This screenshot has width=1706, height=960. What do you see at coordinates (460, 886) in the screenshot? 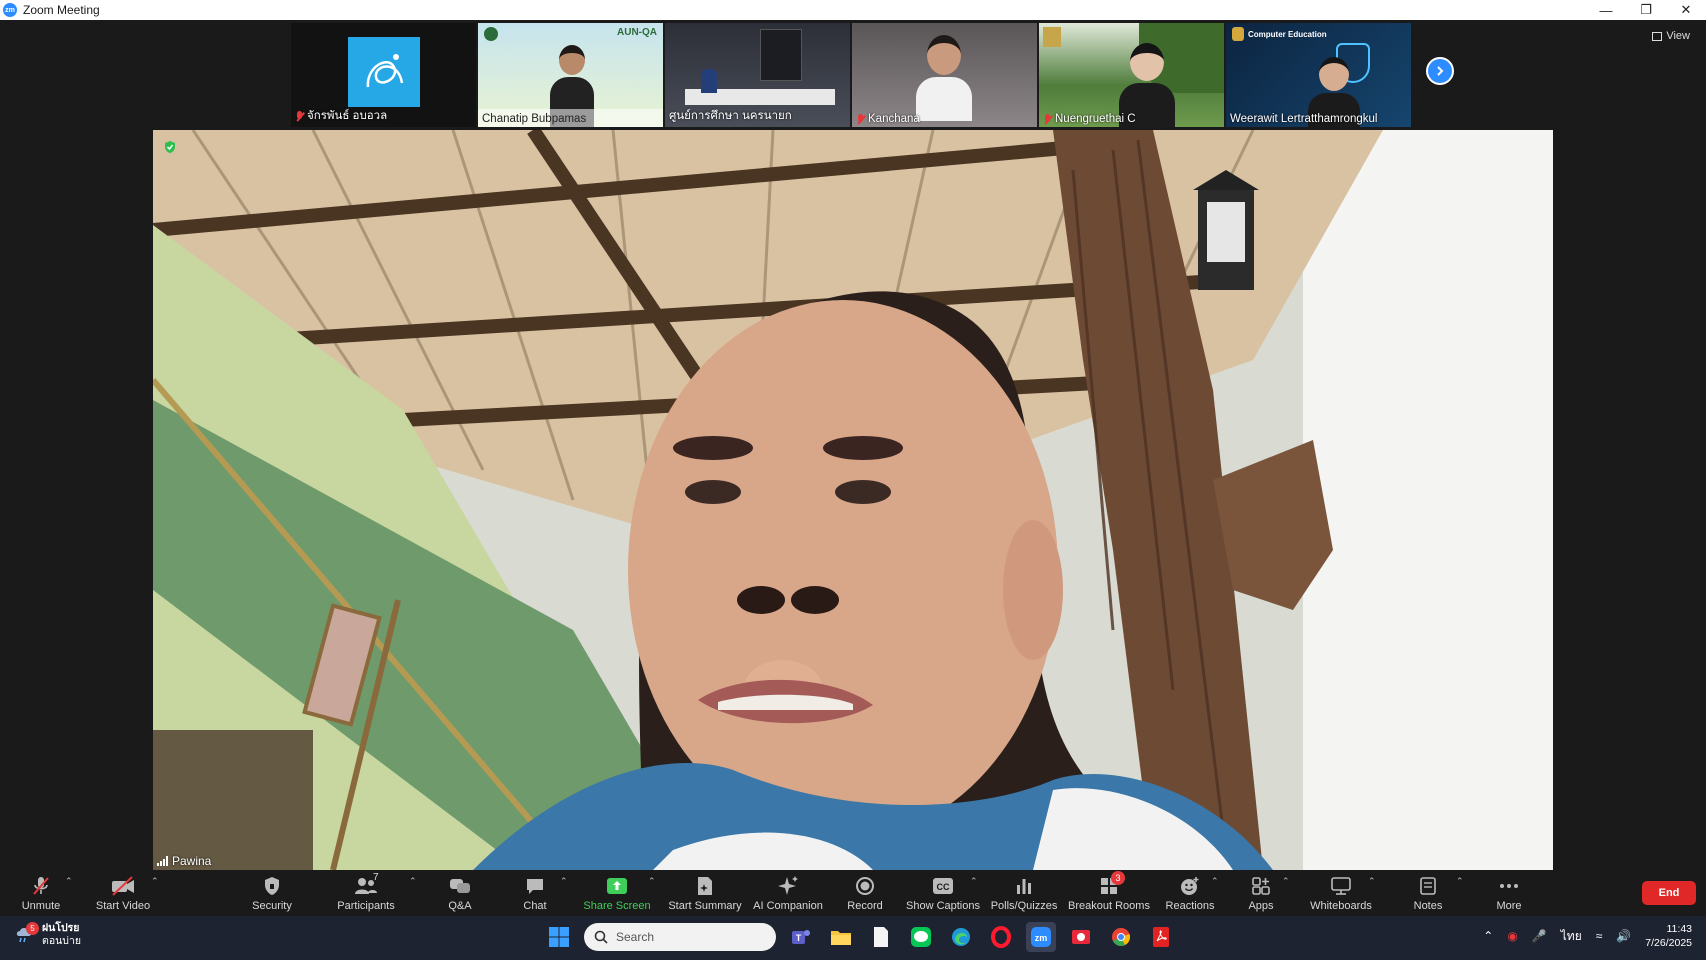
I see `qa-icon` at bounding box center [460, 886].